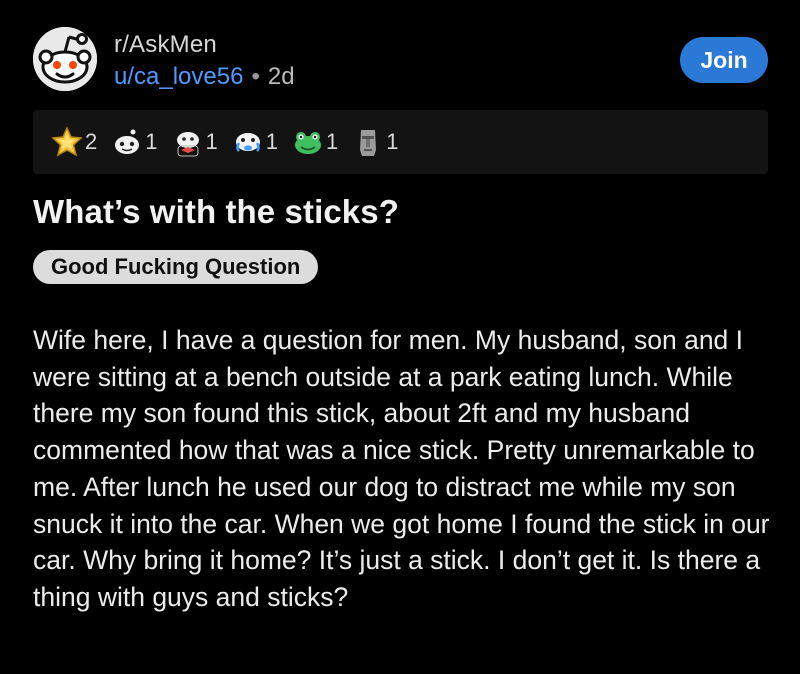  I want to click on award-item-snoo-face: 1, so click(134, 142).